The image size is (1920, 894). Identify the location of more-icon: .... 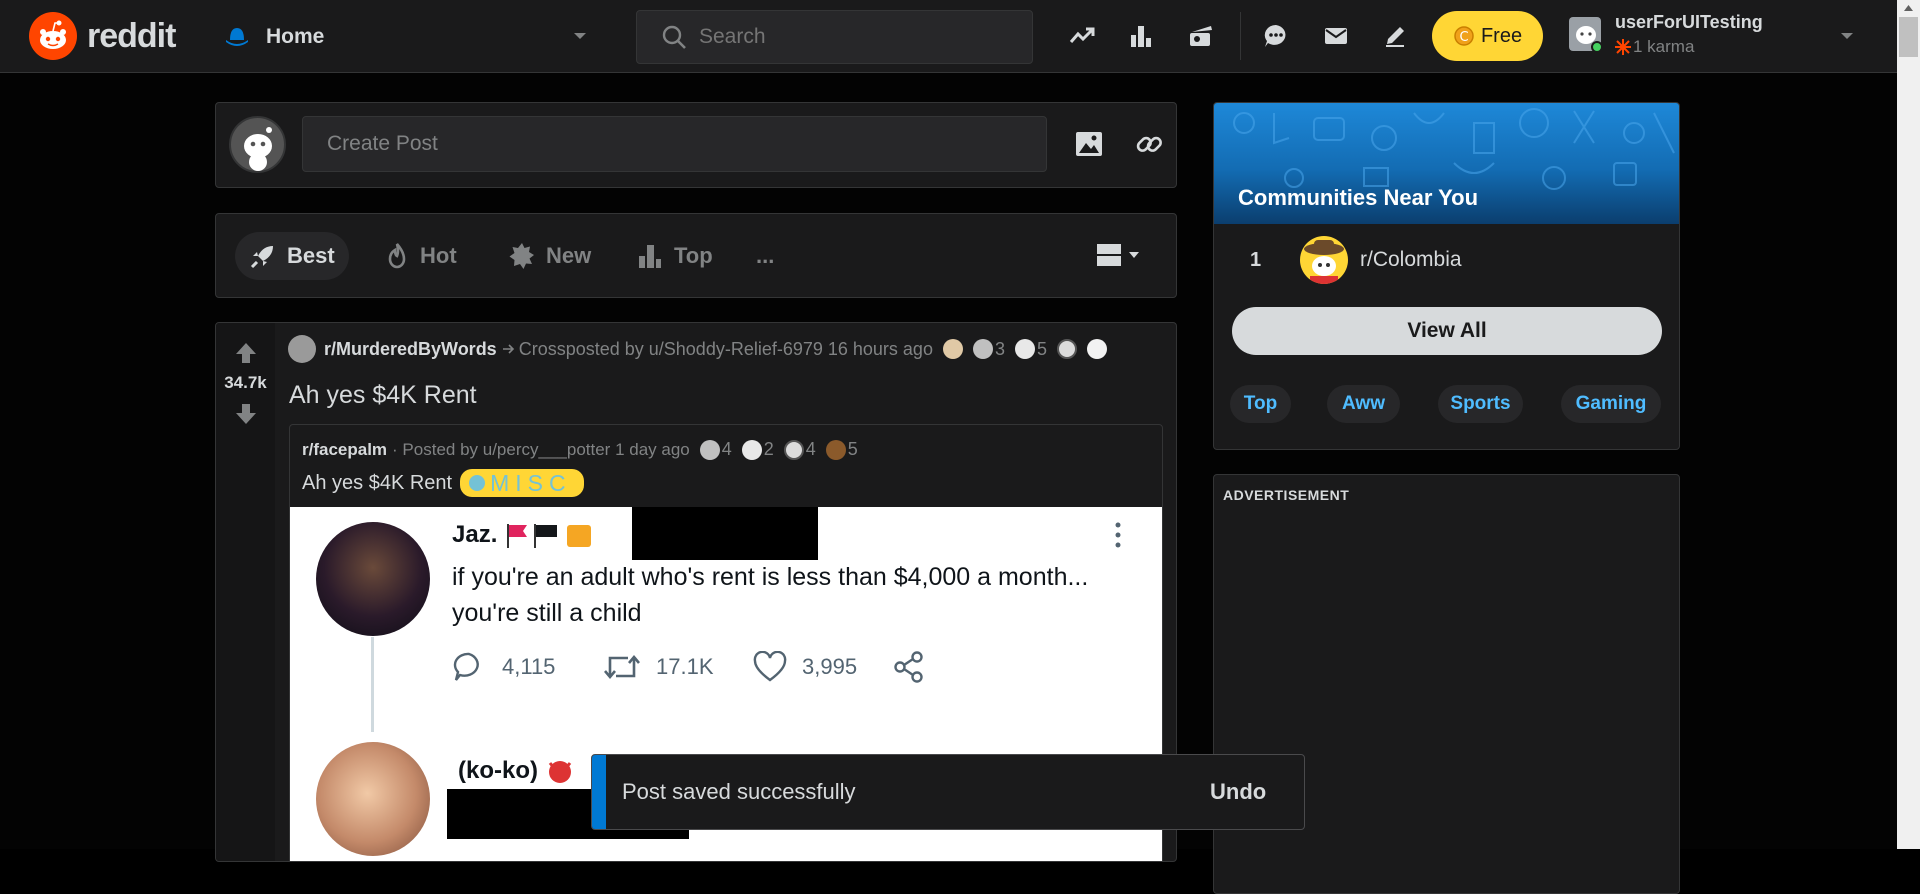
(765, 255).